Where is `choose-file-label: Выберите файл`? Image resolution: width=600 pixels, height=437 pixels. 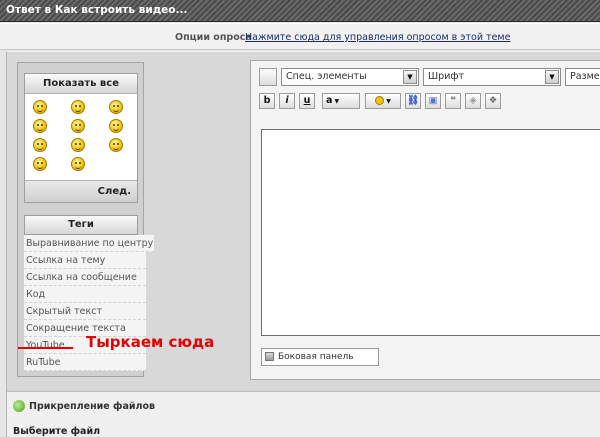 choose-file-label: Выберите файл is located at coordinates (57, 431).